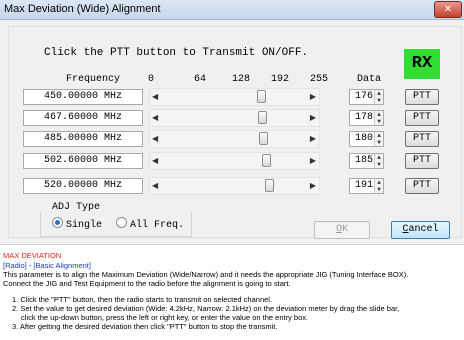  Describe the element at coordinates (82, 9) in the screenshot. I see `window-title: Max Deviation (Wide) Alignment` at that location.